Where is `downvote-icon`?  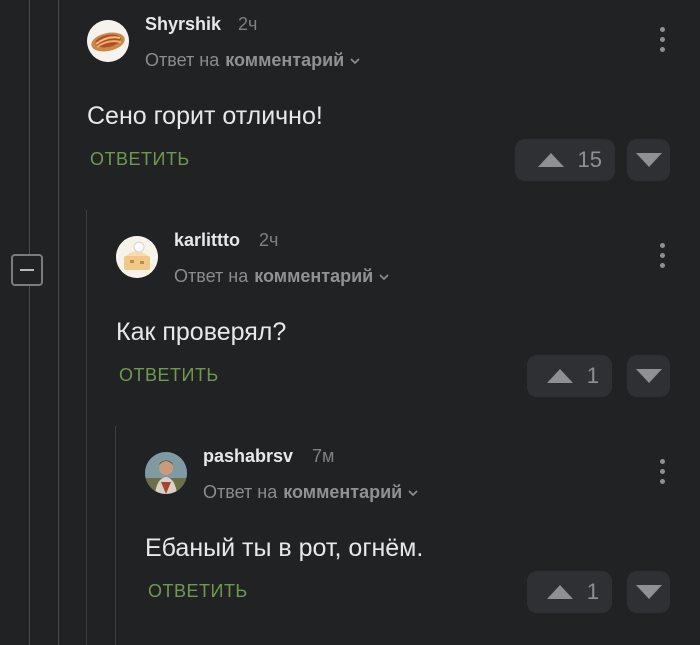 downvote-icon is located at coordinates (648, 592).